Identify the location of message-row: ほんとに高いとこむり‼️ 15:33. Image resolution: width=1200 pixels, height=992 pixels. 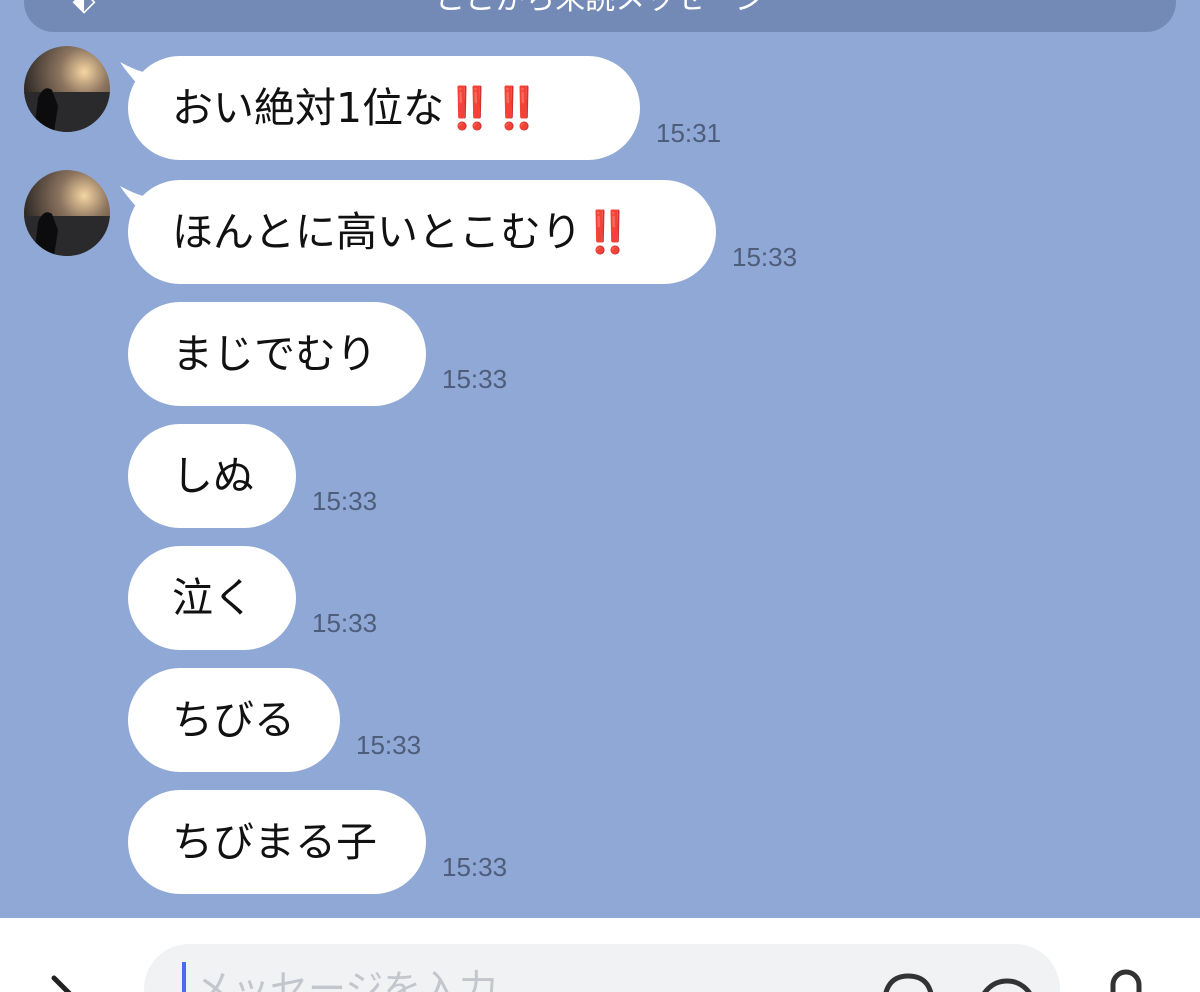
(600, 228).